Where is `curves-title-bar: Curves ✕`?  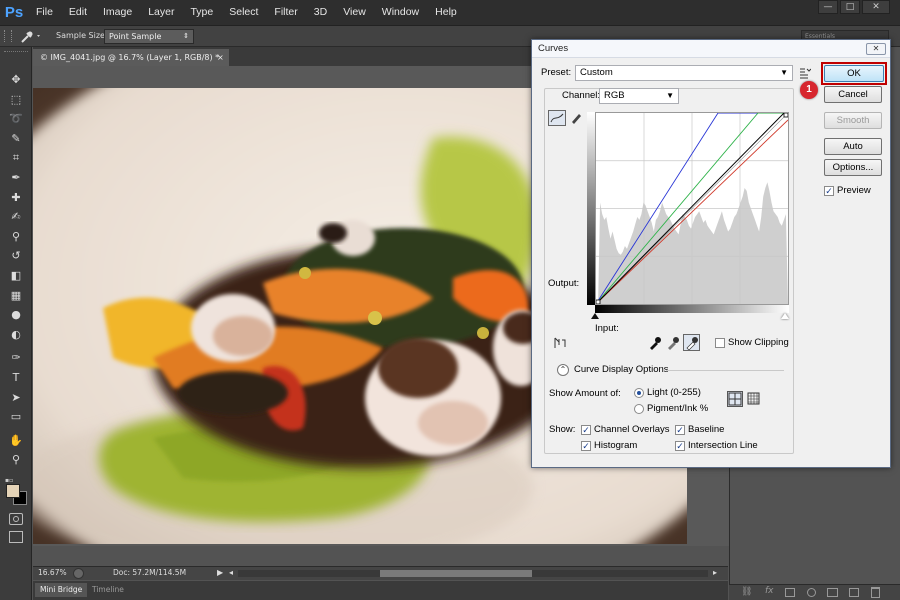 curves-title-bar: Curves ✕ is located at coordinates (711, 49).